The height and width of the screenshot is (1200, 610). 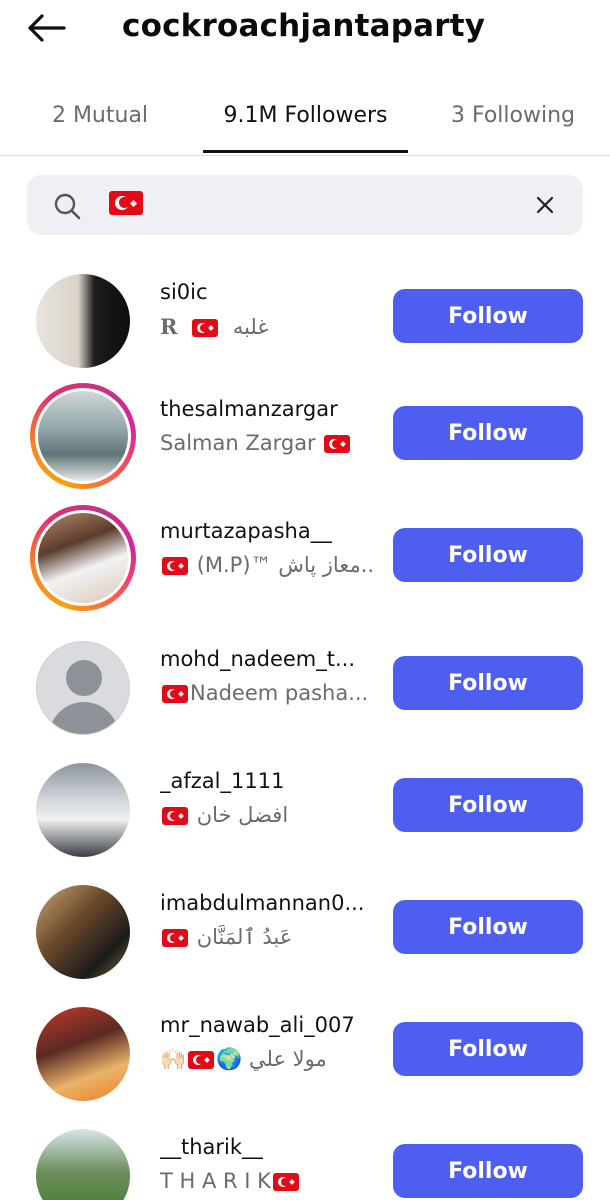 What do you see at coordinates (226, 937) in the screenshot?
I see `full-name: عَبدُ ٱلمَنَّان` at bounding box center [226, 937].